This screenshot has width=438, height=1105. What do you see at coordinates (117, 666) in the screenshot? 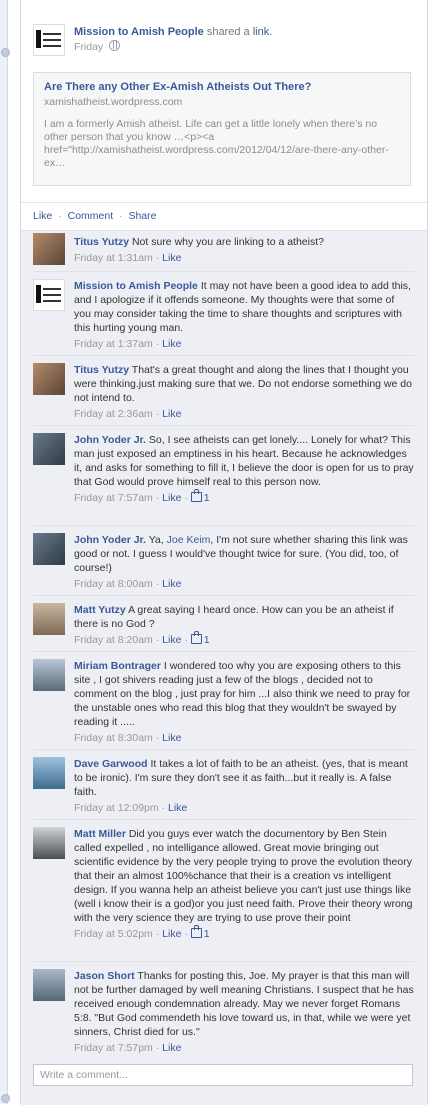
I see `comment-author: Miriam Bontrager` at bounding box center [117, 666].